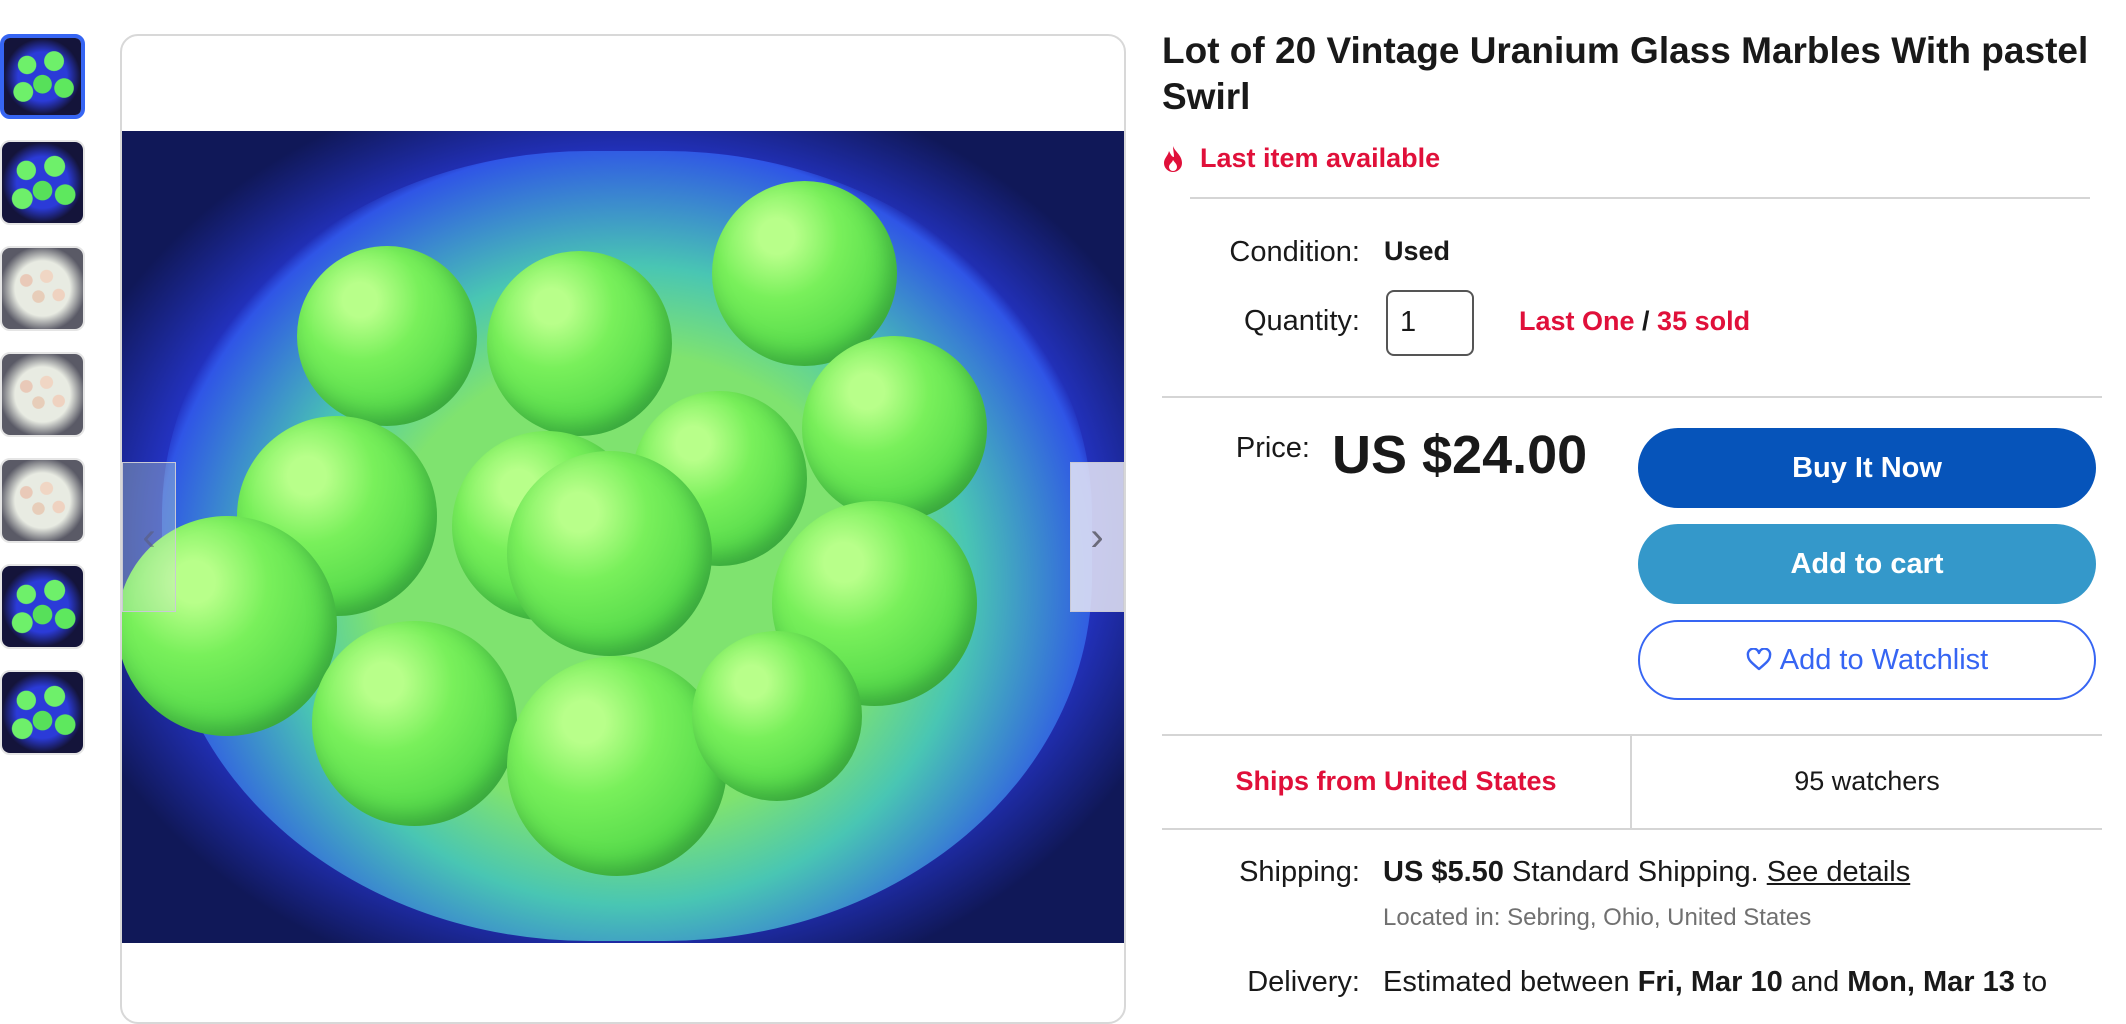 Image resolution: width=2126 pixels, height=1024 pixels. What do you see at coordinates (2031, 982) in the screenshot?
I see `delivery-suffix: to` at bounding box center [2031, 982].